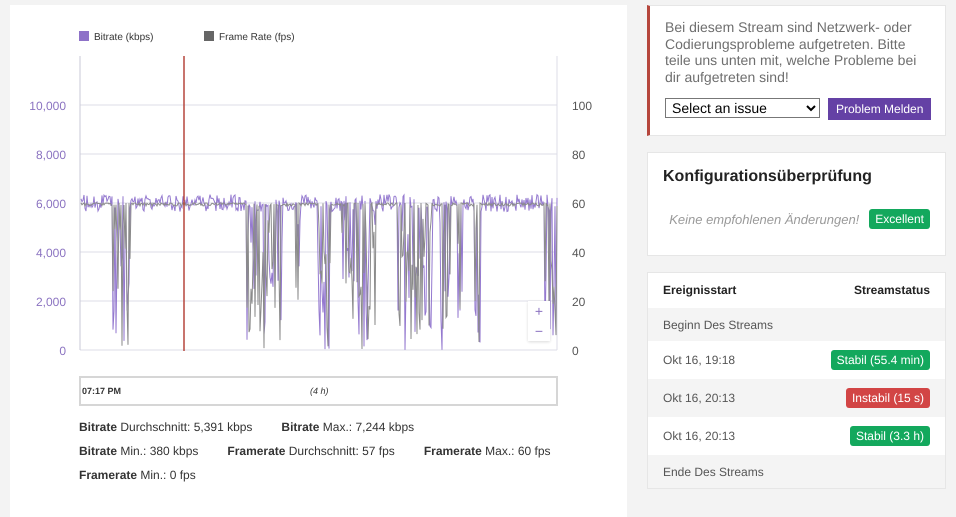 The image size is (956, 517). Describe the element at coordinates (124, 37) in the screenshot. I see `legend-label: Bitrate (kbps)` at that location.